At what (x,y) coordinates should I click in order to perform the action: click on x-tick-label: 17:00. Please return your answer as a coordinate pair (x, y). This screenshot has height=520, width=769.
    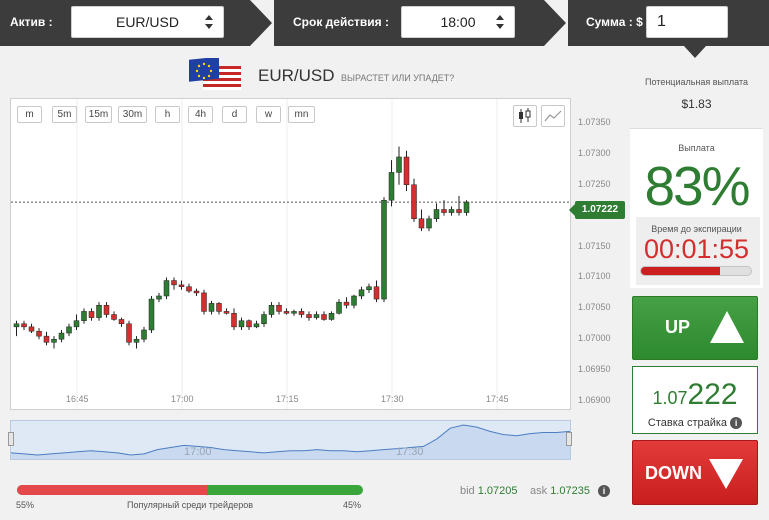
    Looking at the image, I should click on (182, 399).